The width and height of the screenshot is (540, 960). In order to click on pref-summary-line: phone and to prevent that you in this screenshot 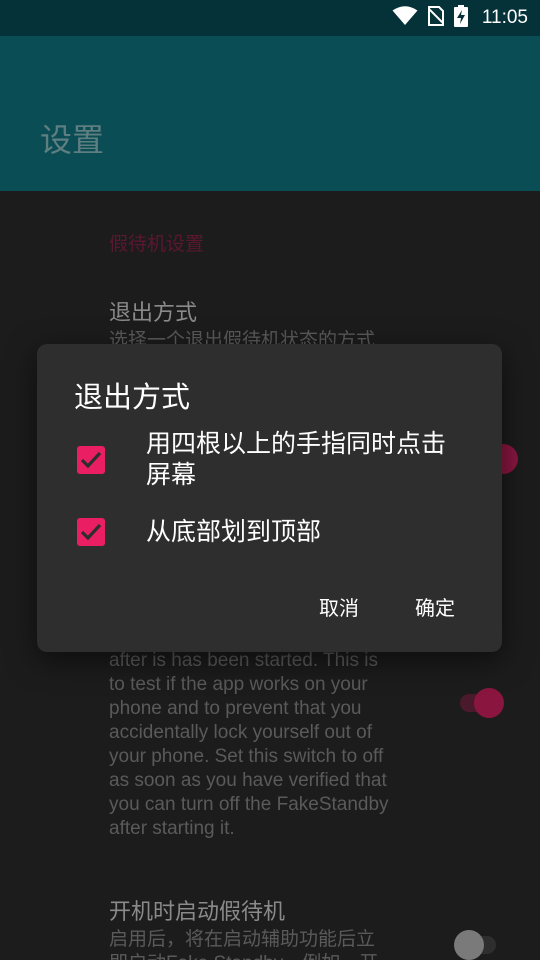, I will do `click(235, 708)`.